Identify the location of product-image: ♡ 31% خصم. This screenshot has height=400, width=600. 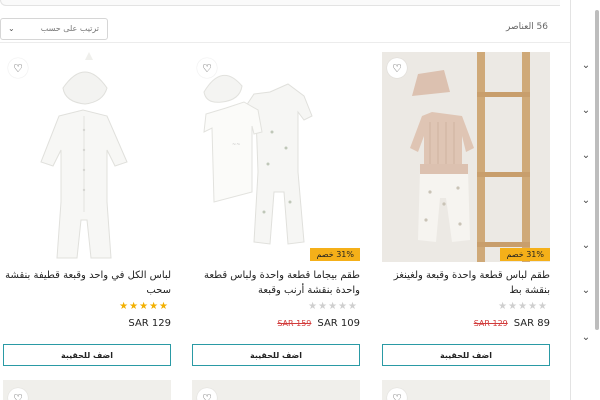
(466, 157).